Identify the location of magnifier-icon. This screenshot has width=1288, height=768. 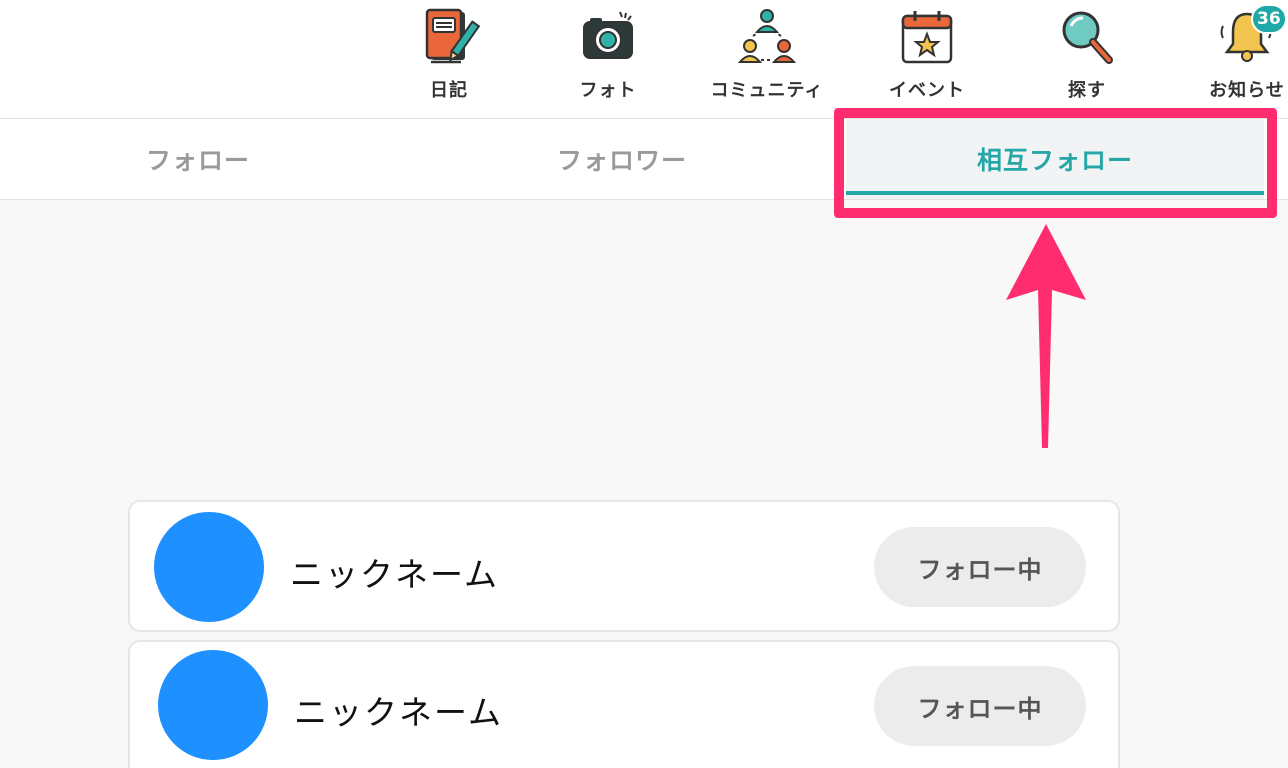
(1087, 38).